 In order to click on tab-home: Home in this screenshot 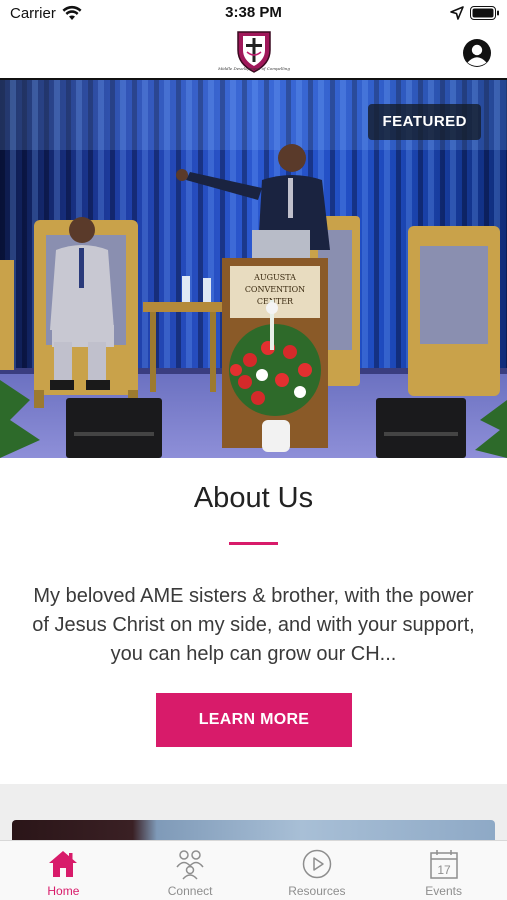, I will do `click(63, 870)`.